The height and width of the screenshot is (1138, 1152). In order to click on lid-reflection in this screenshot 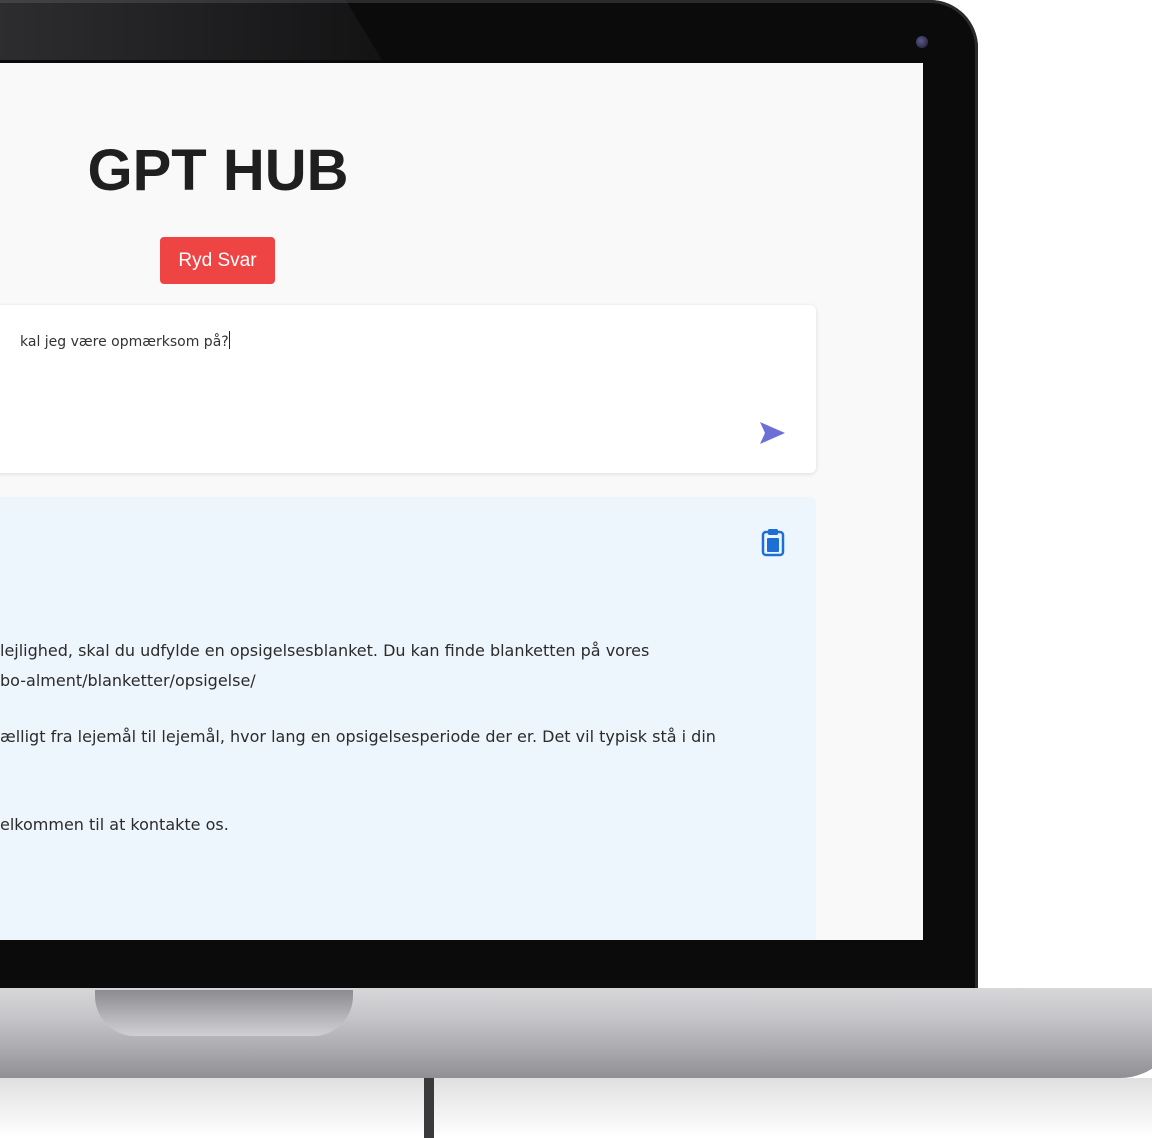, I will do `click(191, 30)`.